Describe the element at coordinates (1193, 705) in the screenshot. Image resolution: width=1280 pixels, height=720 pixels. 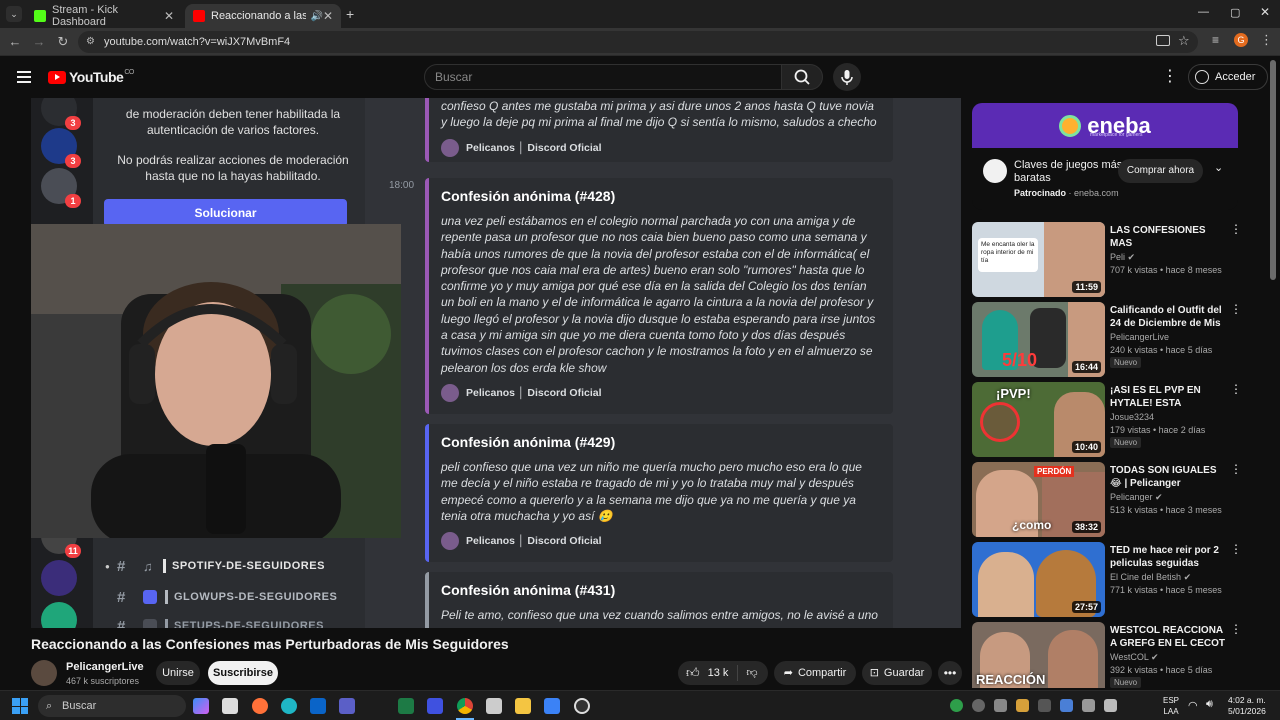
I see `wifi-icon: ◠` at that location.